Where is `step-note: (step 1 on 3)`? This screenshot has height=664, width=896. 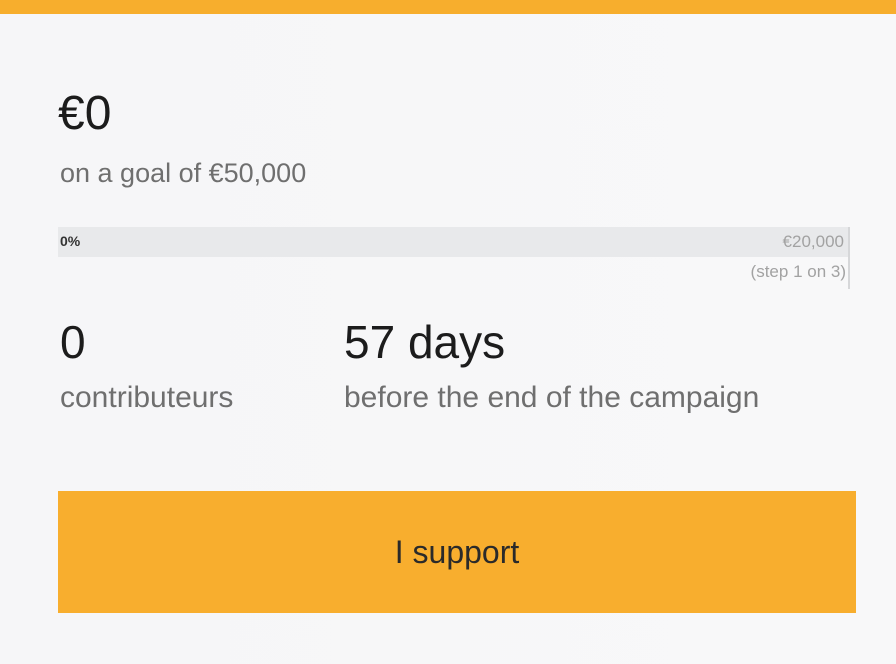
step-note: (step 1 on 3) is located at coordinates (798, 271).